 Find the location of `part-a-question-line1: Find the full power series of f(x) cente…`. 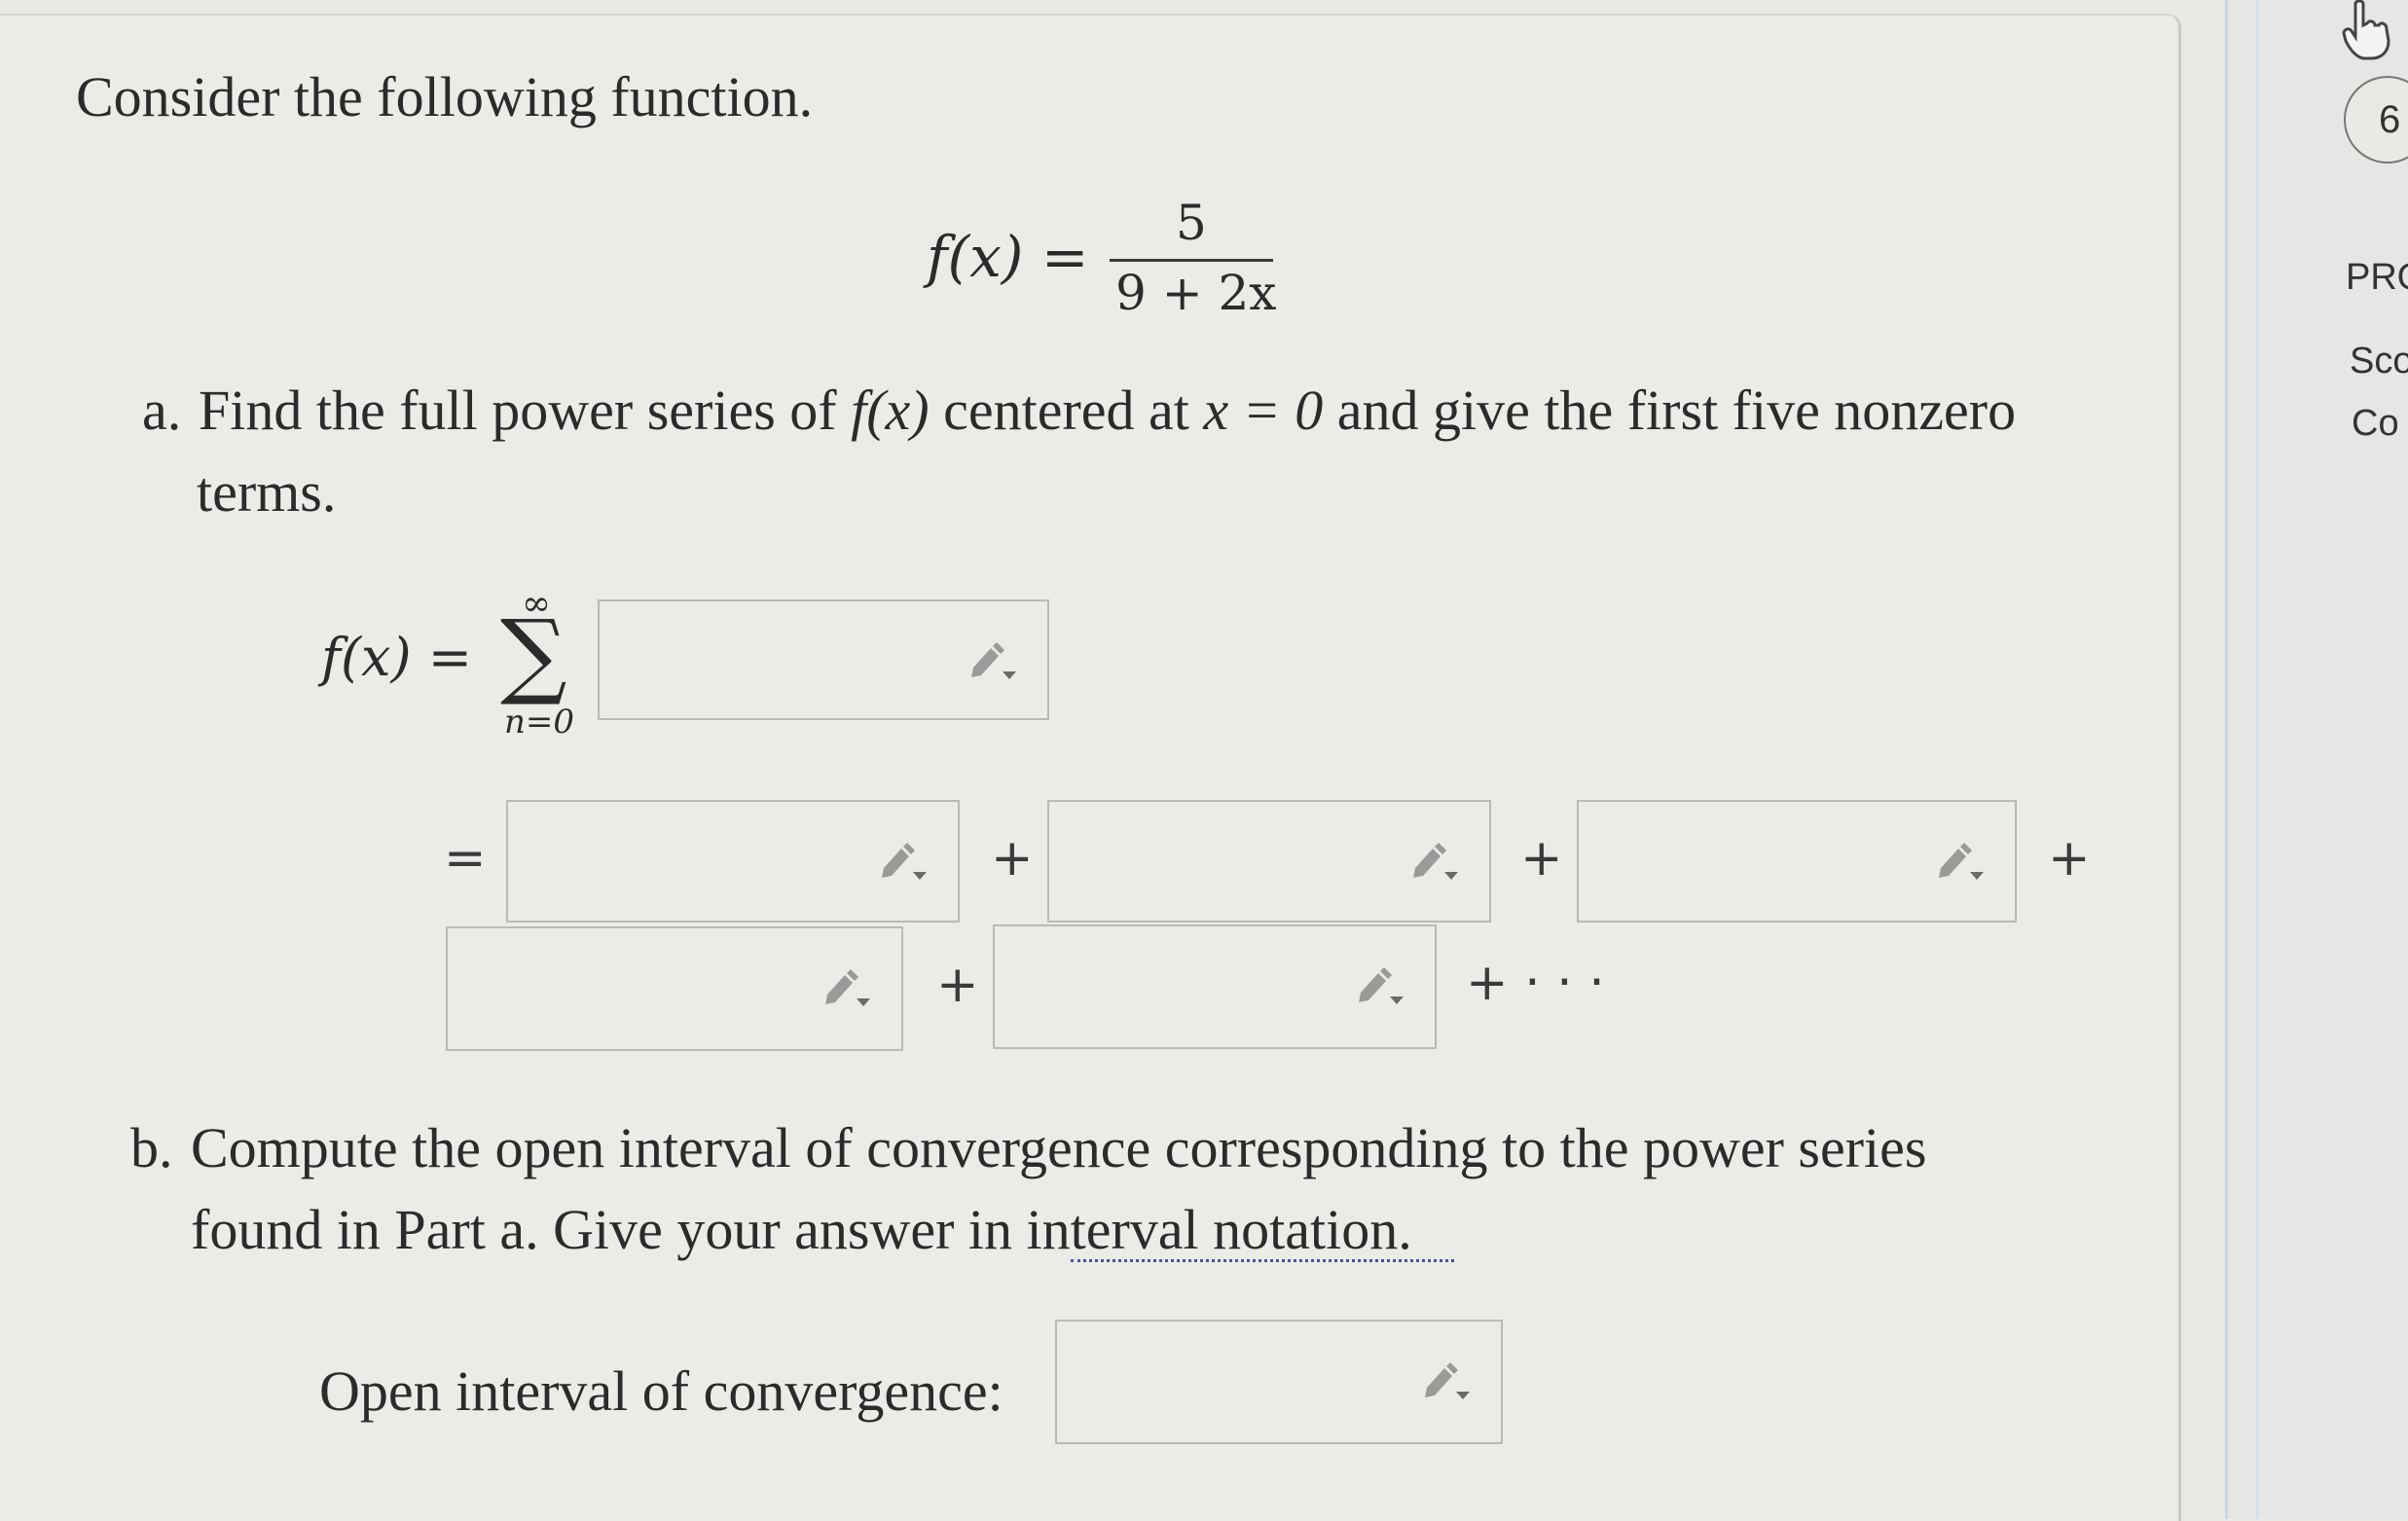

part-a-question-line1: Find the full power series of f(x) cente… is located at coordinates (1108, 410).